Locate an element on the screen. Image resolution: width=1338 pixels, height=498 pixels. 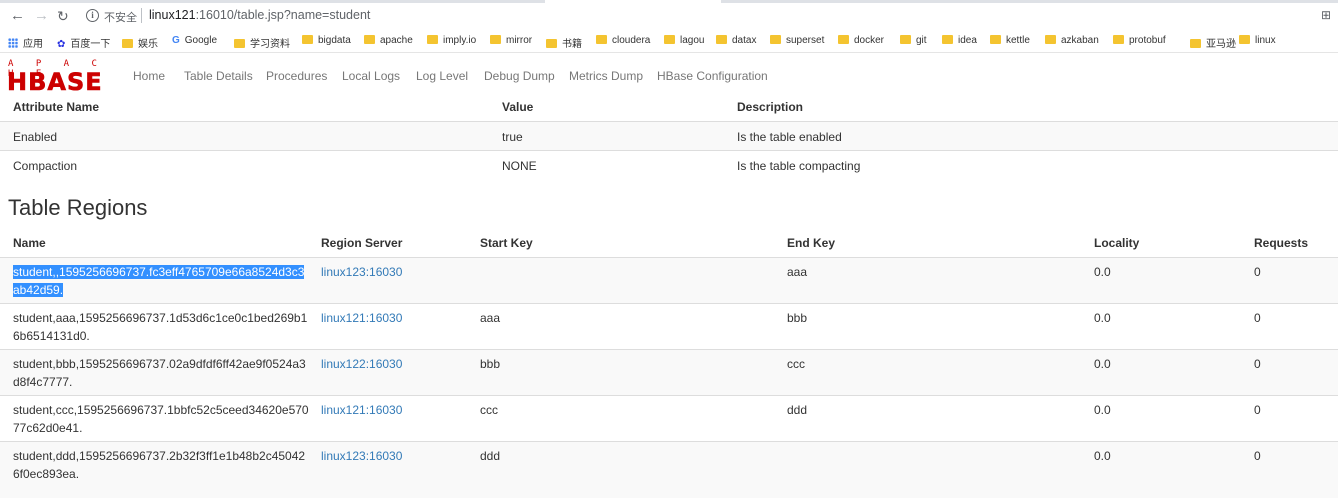
bookmark-item: 学习资料 is located at coordinates (262, 42).